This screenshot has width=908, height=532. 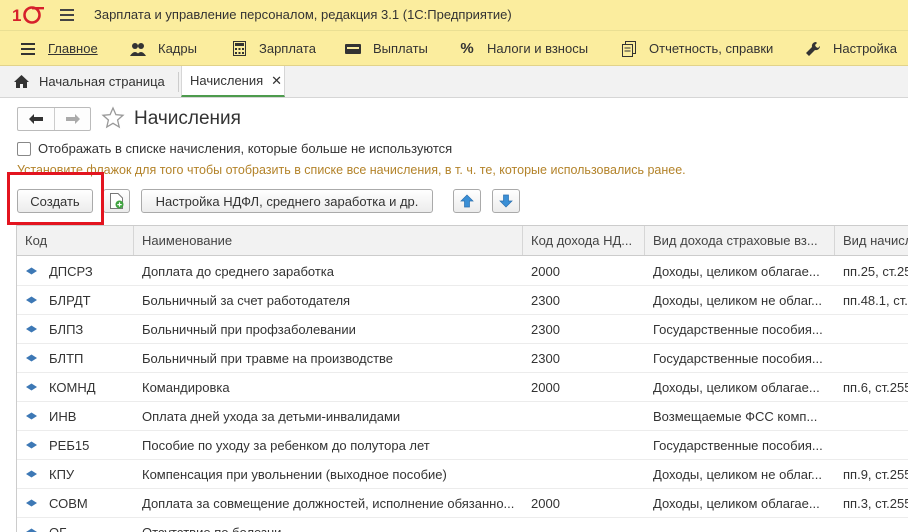 What do you see at coordinates (875, 474) in the screenshot?
I see `cell-accrual-type: пп.9, ст.255` at bounding box center [875, 474].